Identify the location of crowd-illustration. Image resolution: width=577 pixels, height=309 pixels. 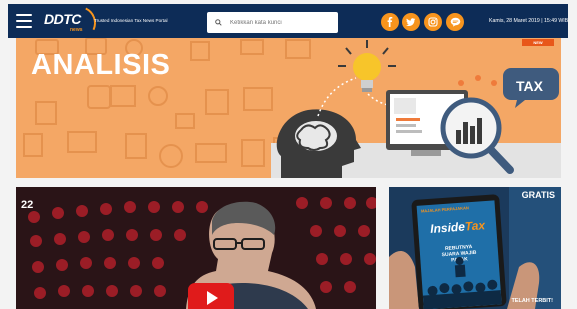
(462, 282).